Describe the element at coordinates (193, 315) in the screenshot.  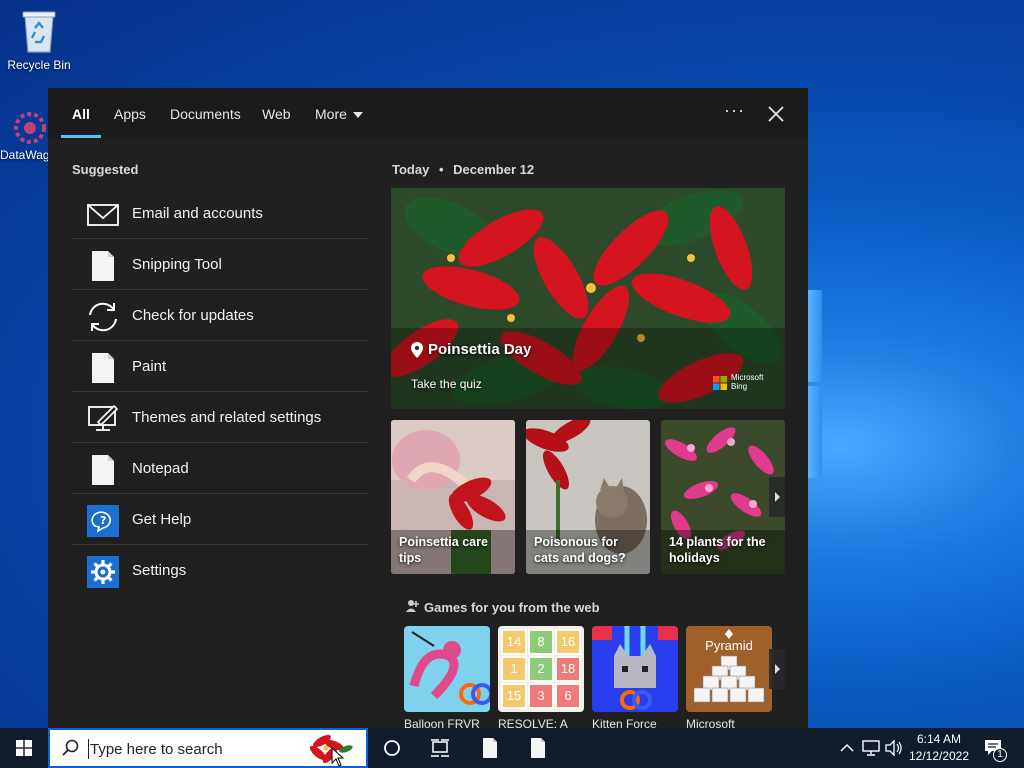
I see `suggested-item-label: Check for updates` at that location.